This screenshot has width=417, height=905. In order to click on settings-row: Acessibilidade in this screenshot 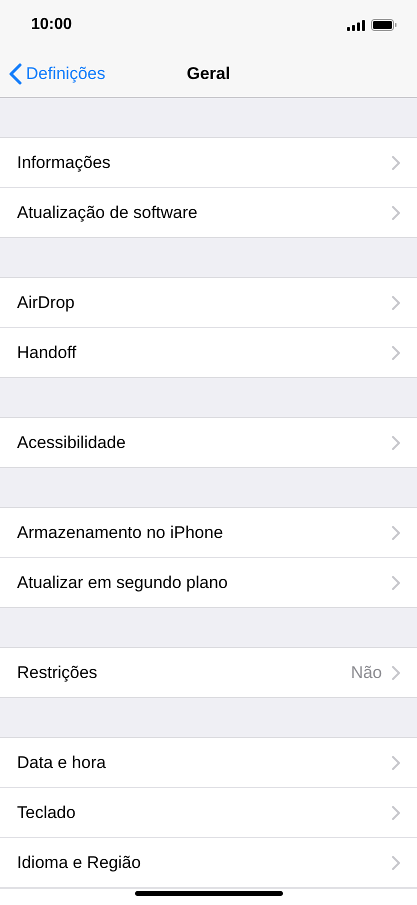, I will do `click(208, 442)`.